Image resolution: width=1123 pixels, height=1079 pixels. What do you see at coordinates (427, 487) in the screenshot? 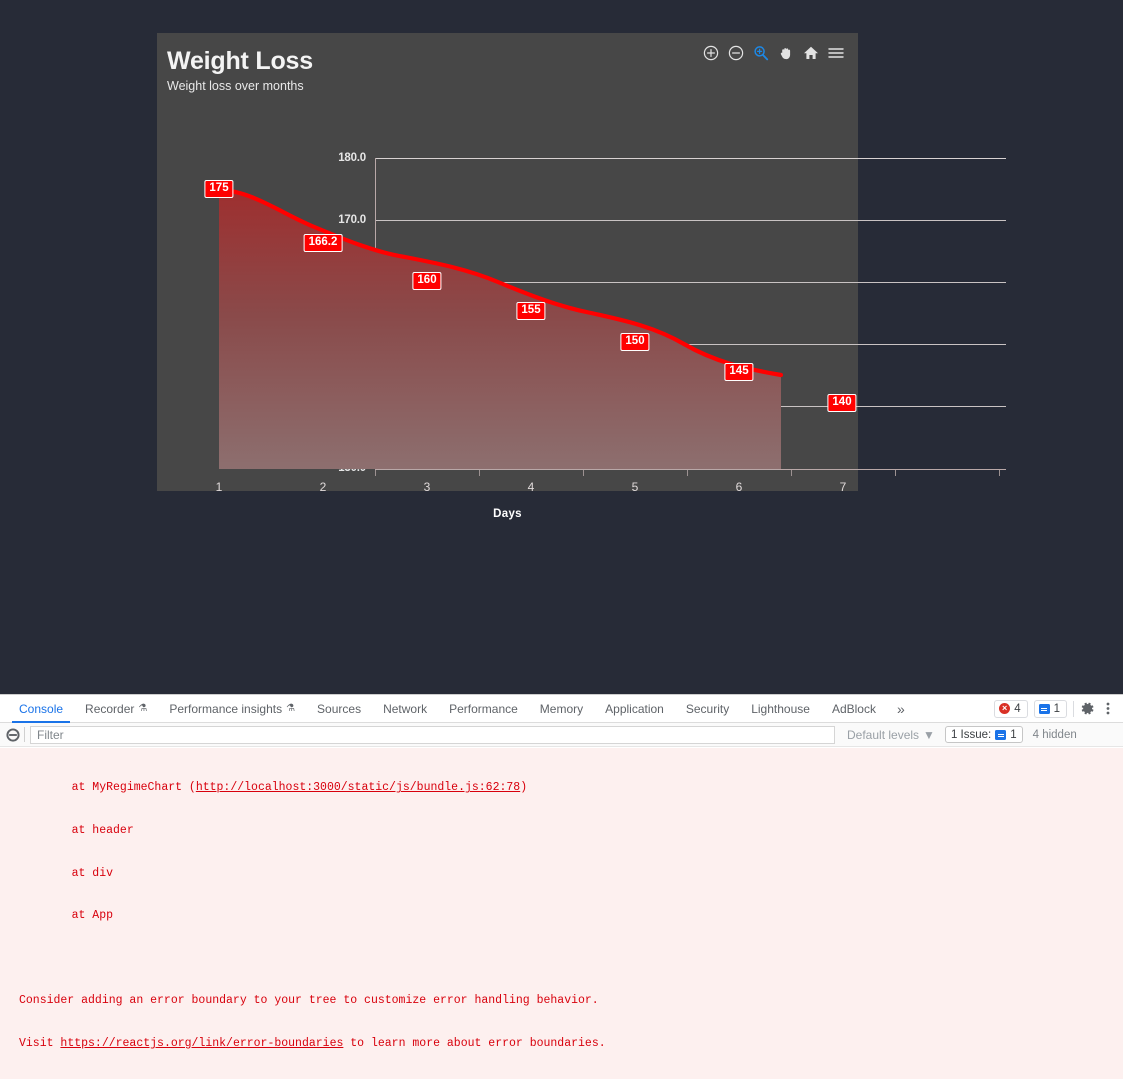
I see `x-tick-label: 3` at bounding box center [427, 487].